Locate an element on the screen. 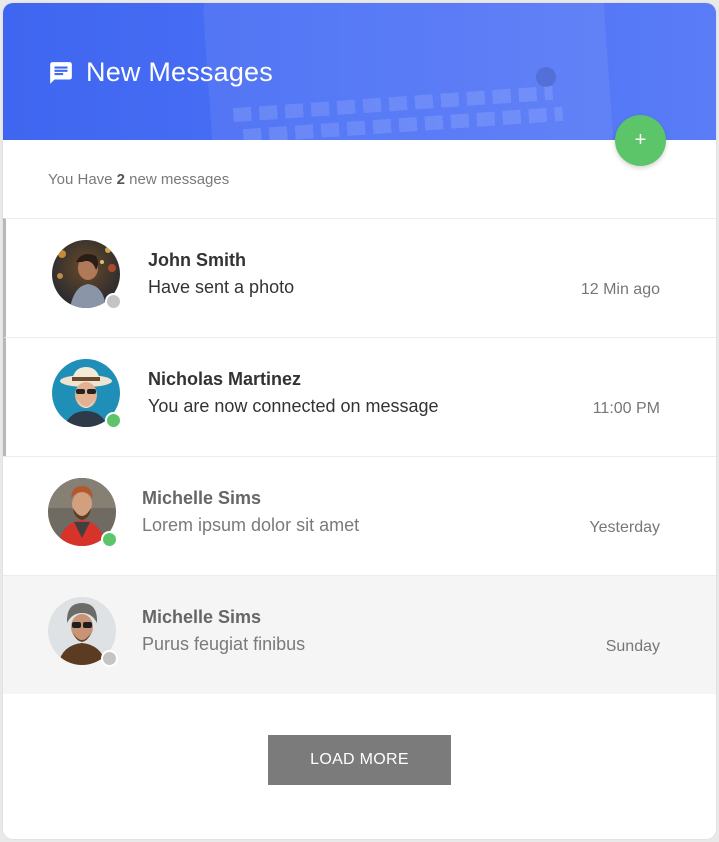 The image size is (719, 842). summary-suffix: new messages is located at coordinates (177, 179).